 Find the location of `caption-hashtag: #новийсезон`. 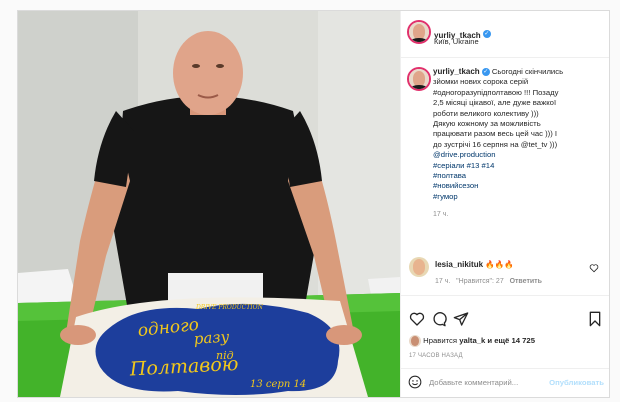

caption-hashtag: #новийсезон is located at coordinates (519, 186).